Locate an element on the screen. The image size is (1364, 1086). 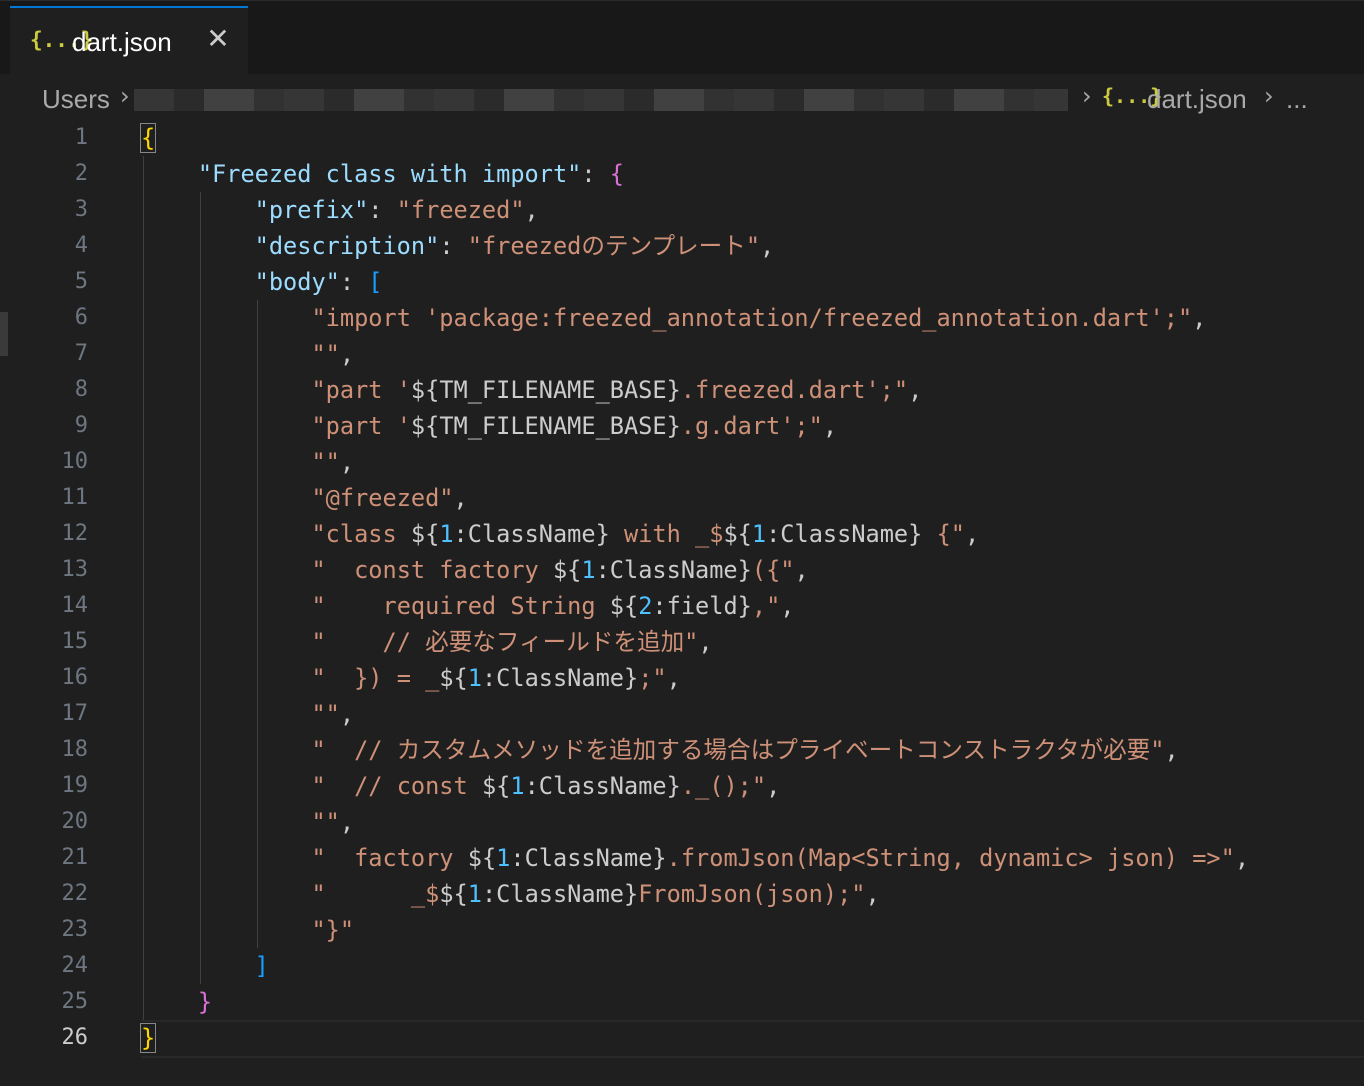
code-line: 11 "@freezed", is located at coordinates (682, 498).